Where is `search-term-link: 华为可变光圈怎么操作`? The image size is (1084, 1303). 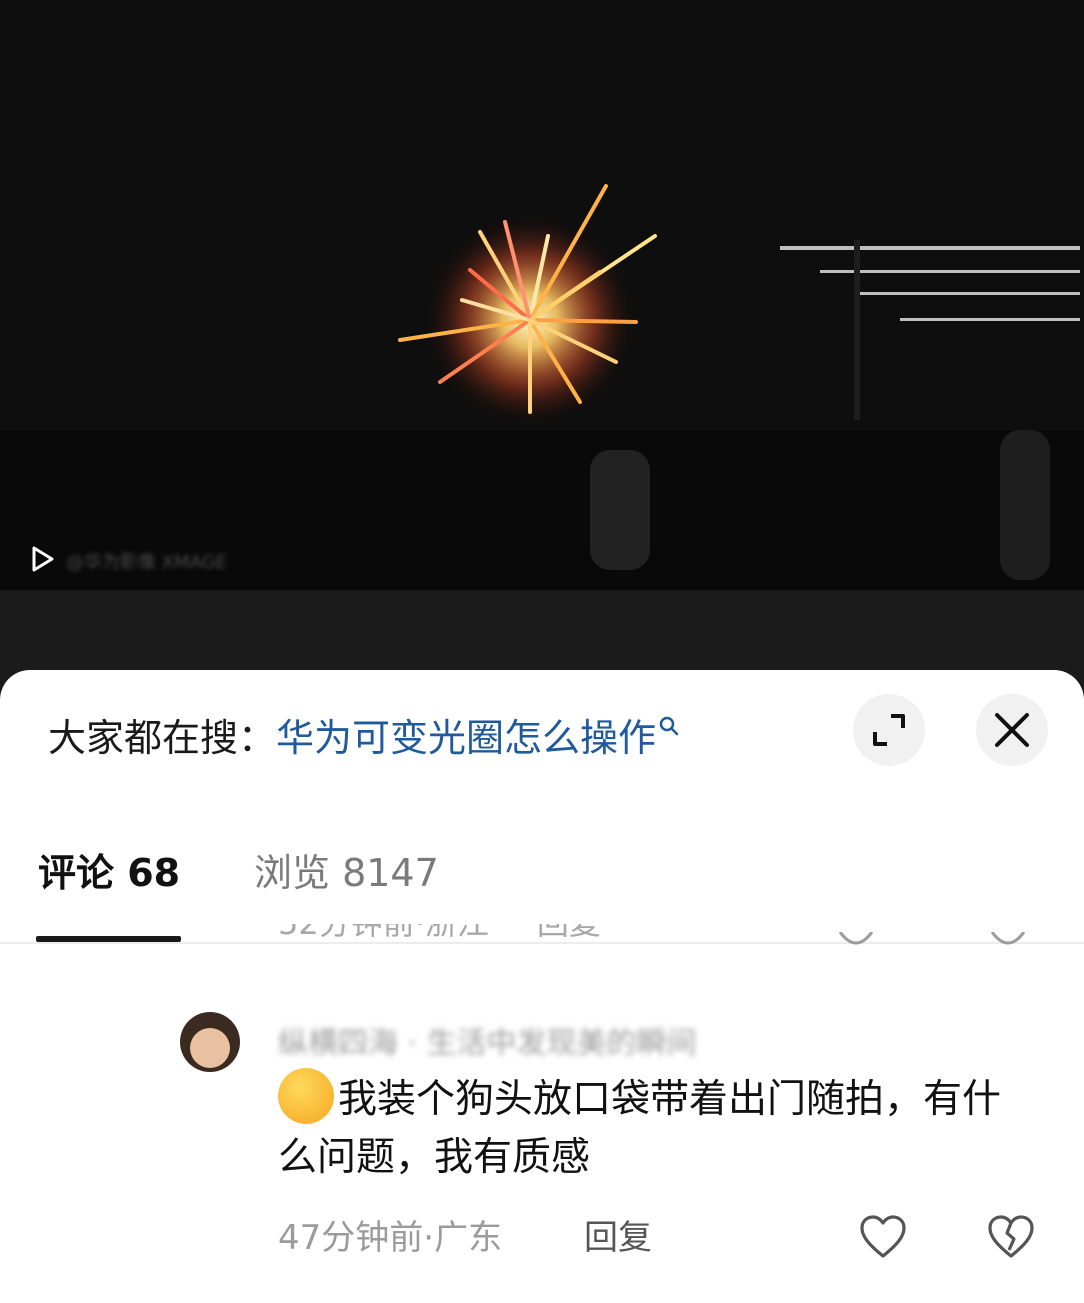
search-term-link: 华为可变光圈怎么操作 is located at coordinates (466, 734).